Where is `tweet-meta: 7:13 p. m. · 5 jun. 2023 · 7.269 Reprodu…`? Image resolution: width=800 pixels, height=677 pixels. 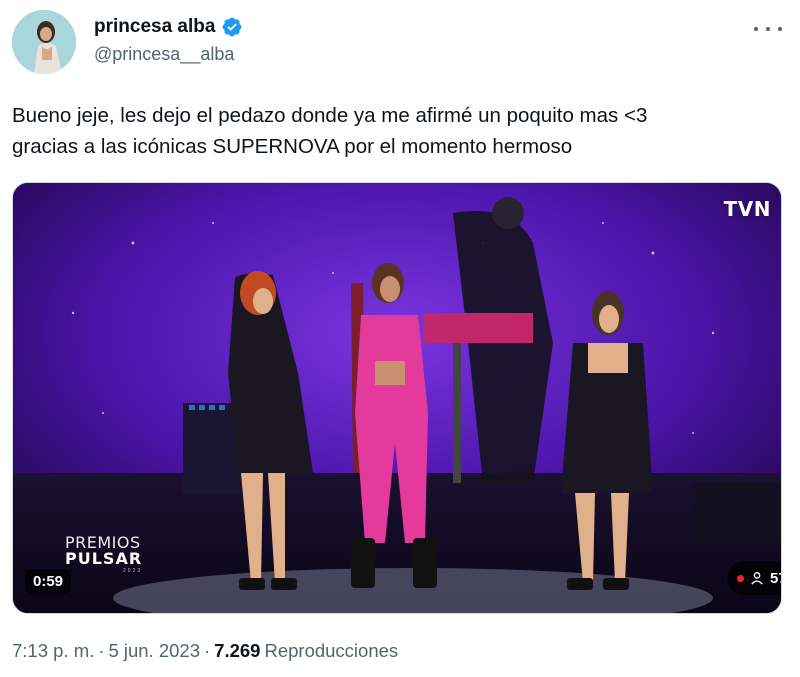
tweet-meta: 7:13 p. m. · 5 jun. 2023 · 7.269 Reprodu… is located at coordinates (205, 651).